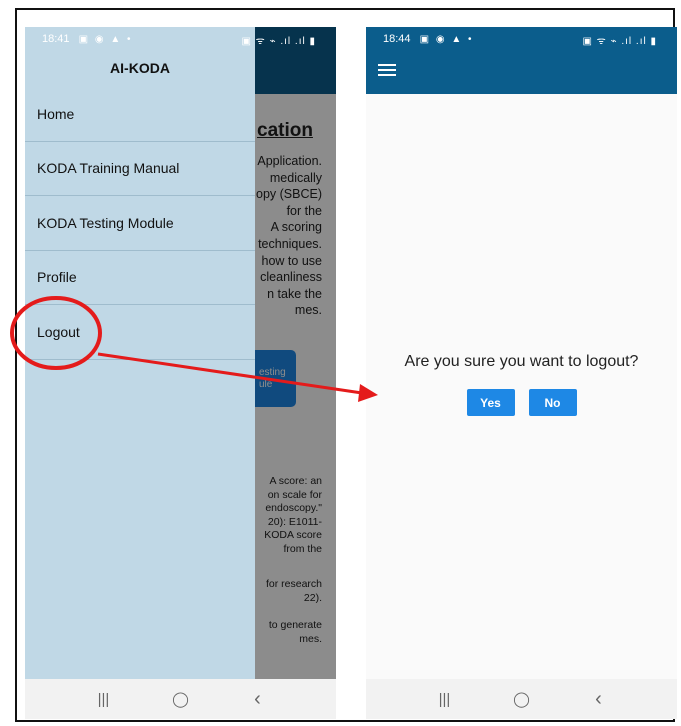 The height and width of the screenshot is (726, 681). What do you see at coordinates (521, 40) in the screenshot?
I see `status-bar: 18:44 ▣ ◉ ▲ • ▣ ᯤ ⌁ .ıl .ıl ▮` at bounding box center [521, 40].